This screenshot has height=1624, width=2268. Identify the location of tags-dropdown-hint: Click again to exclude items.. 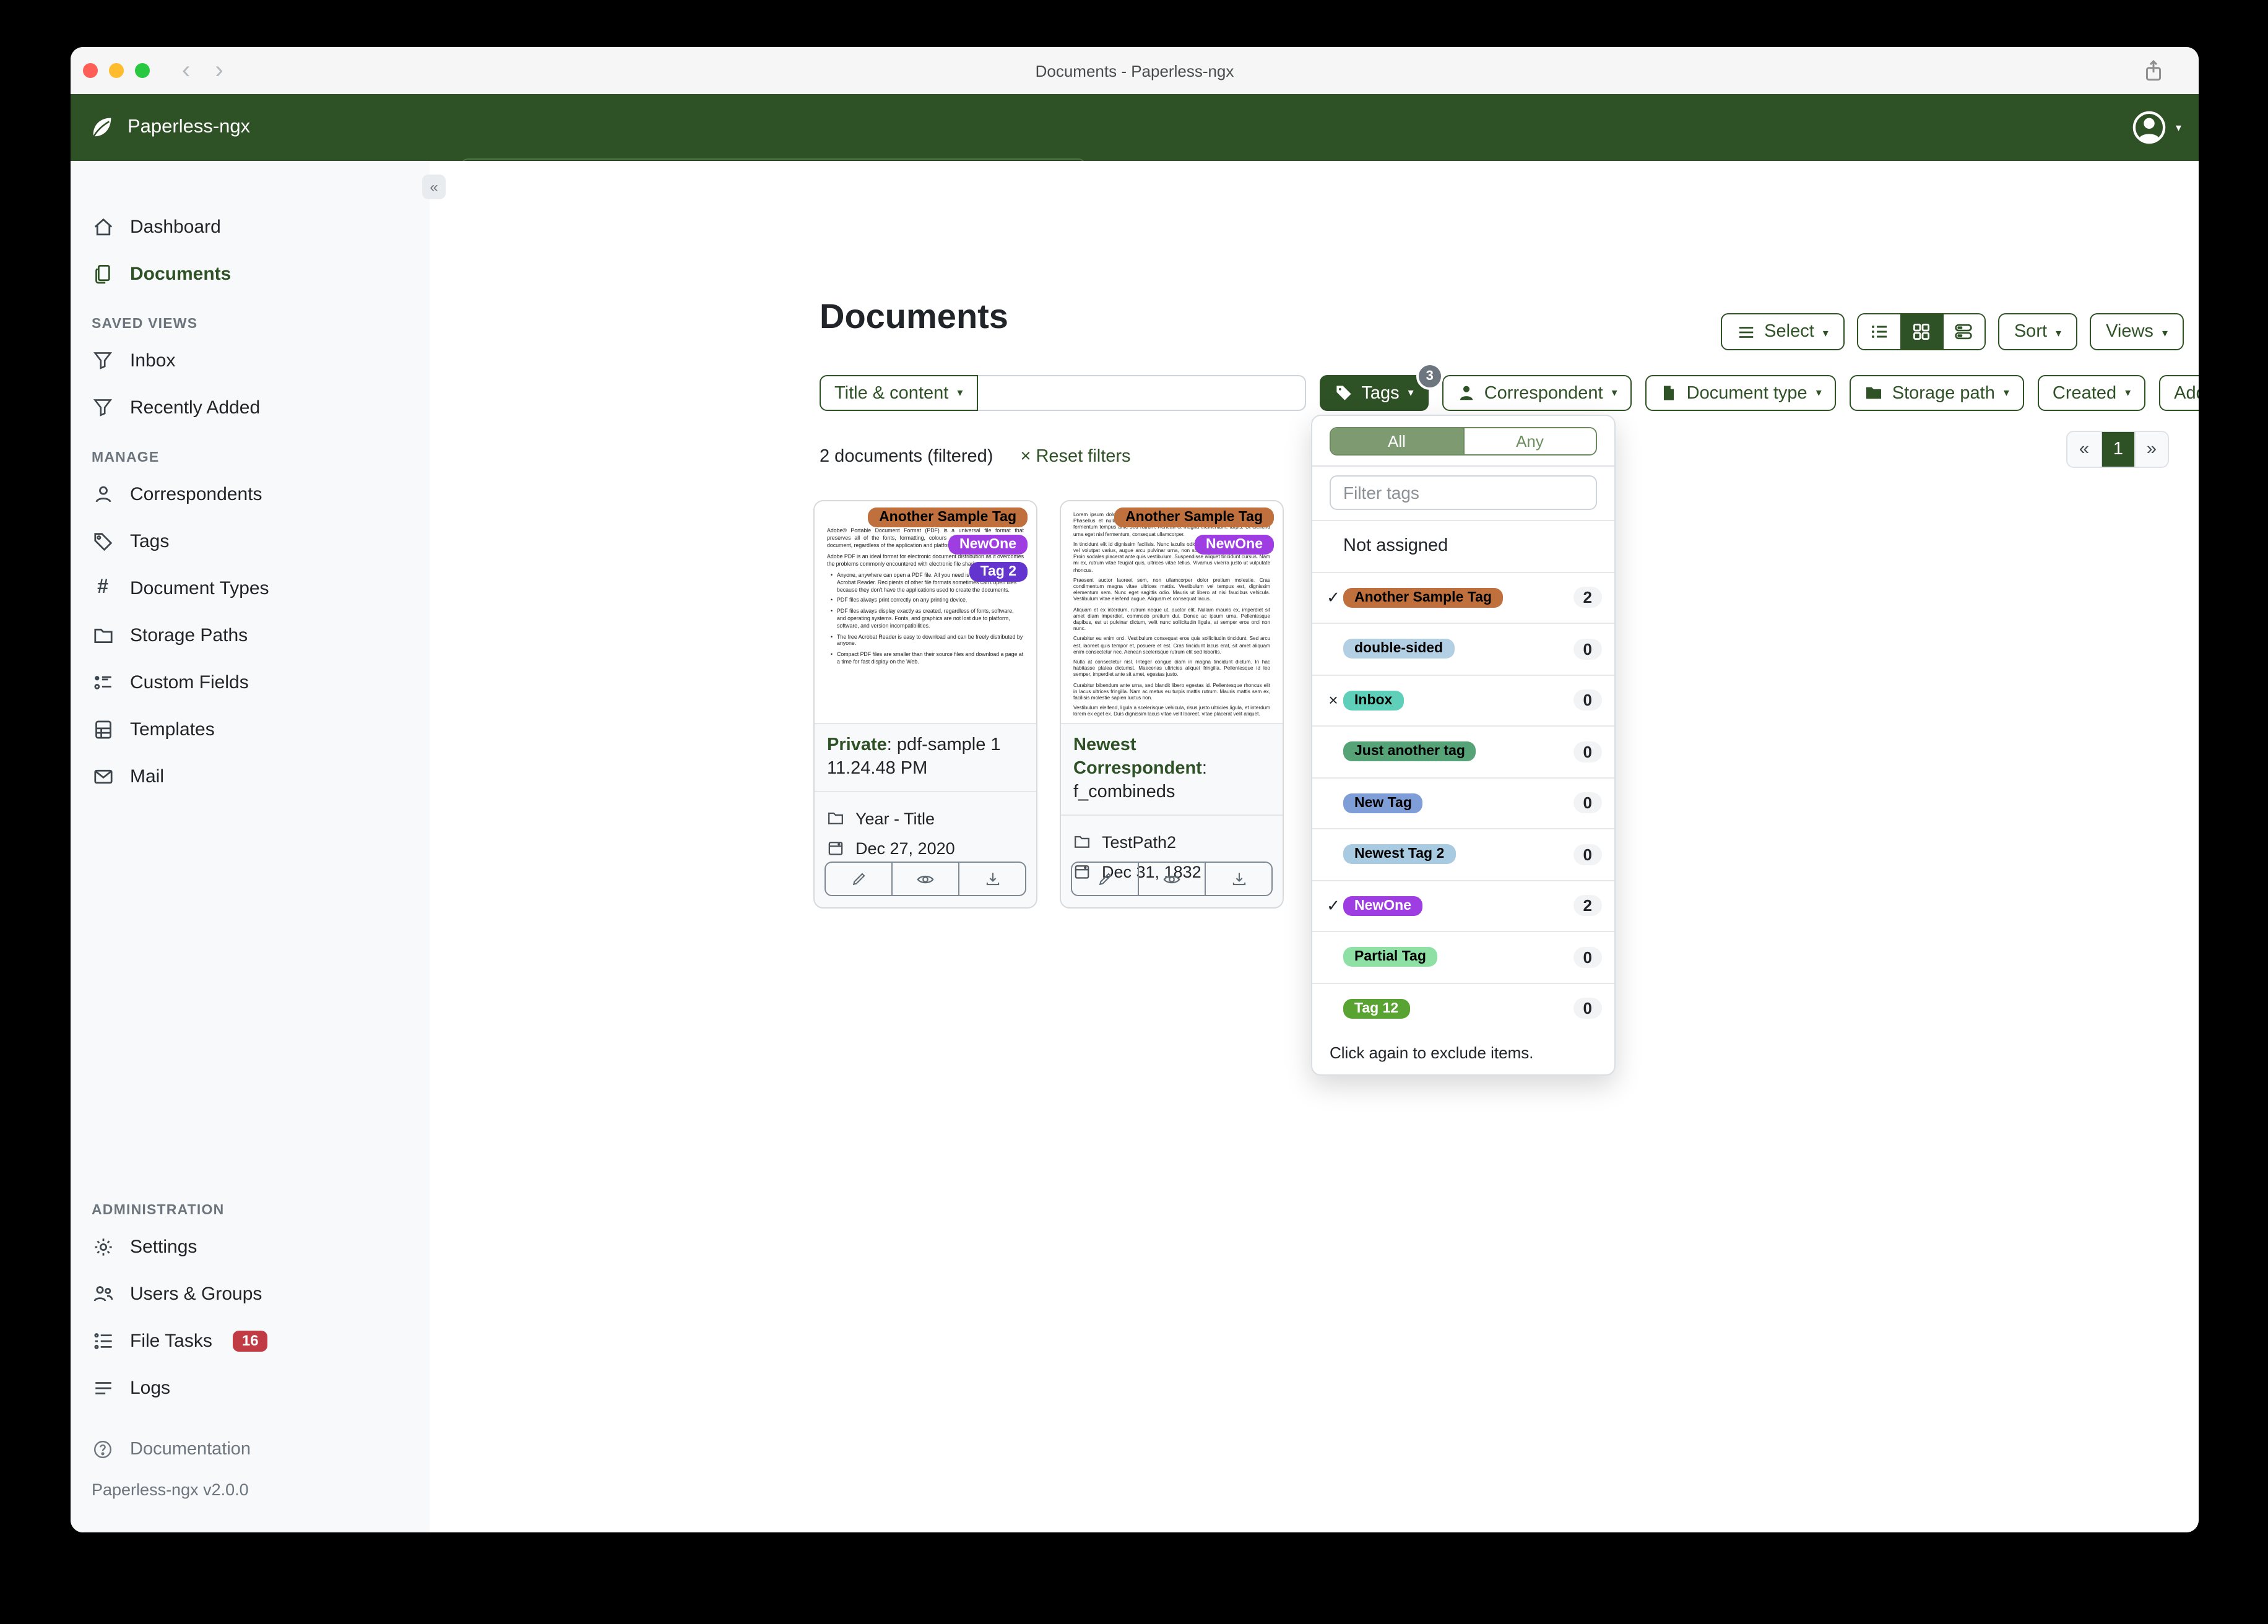
(1432, 1052).